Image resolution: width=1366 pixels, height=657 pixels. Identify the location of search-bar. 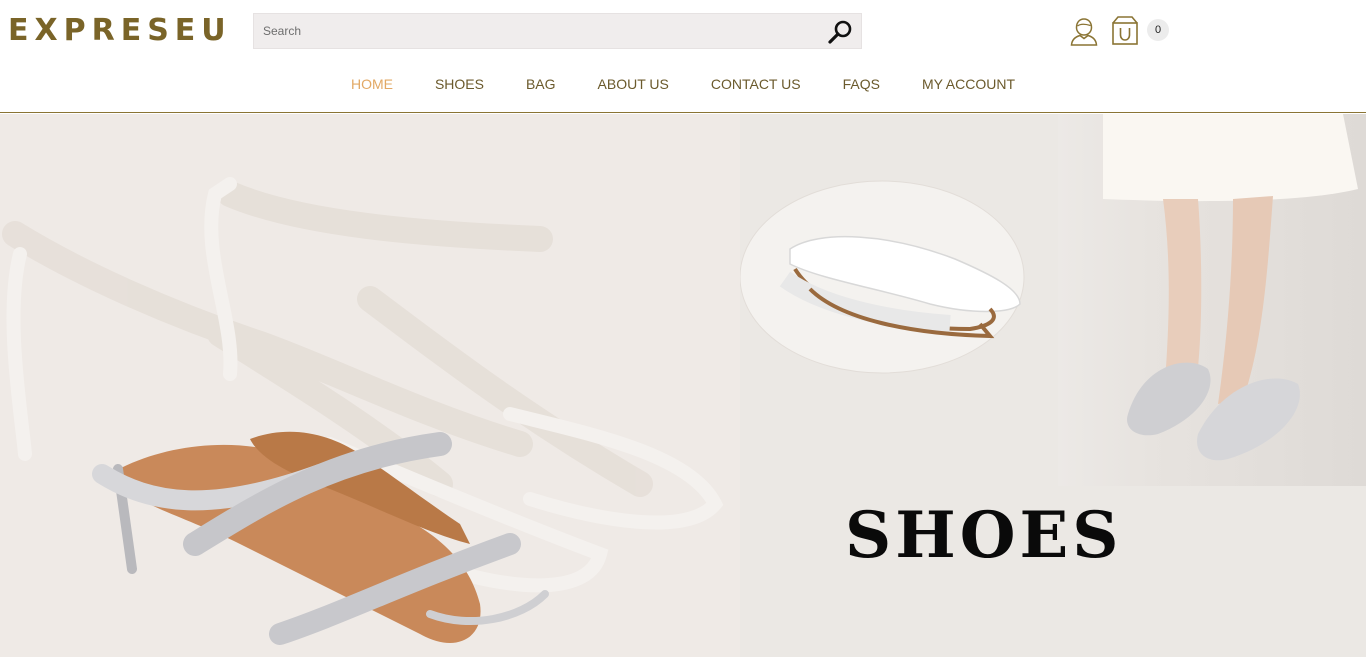
(557, 31).